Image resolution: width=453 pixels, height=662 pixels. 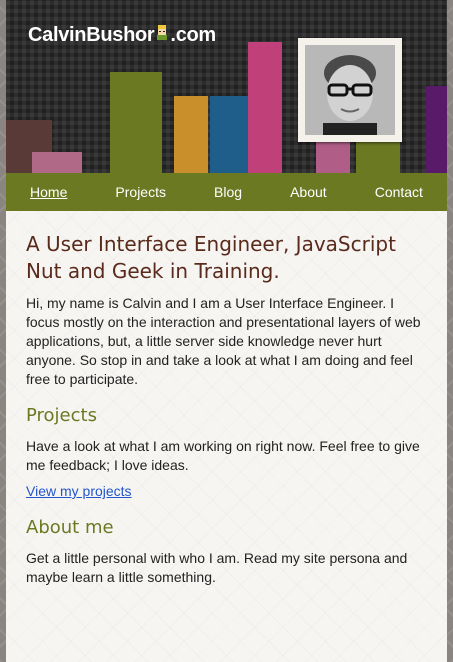 I want to click on projects-heading: Projects, so click(x=61, y=415).